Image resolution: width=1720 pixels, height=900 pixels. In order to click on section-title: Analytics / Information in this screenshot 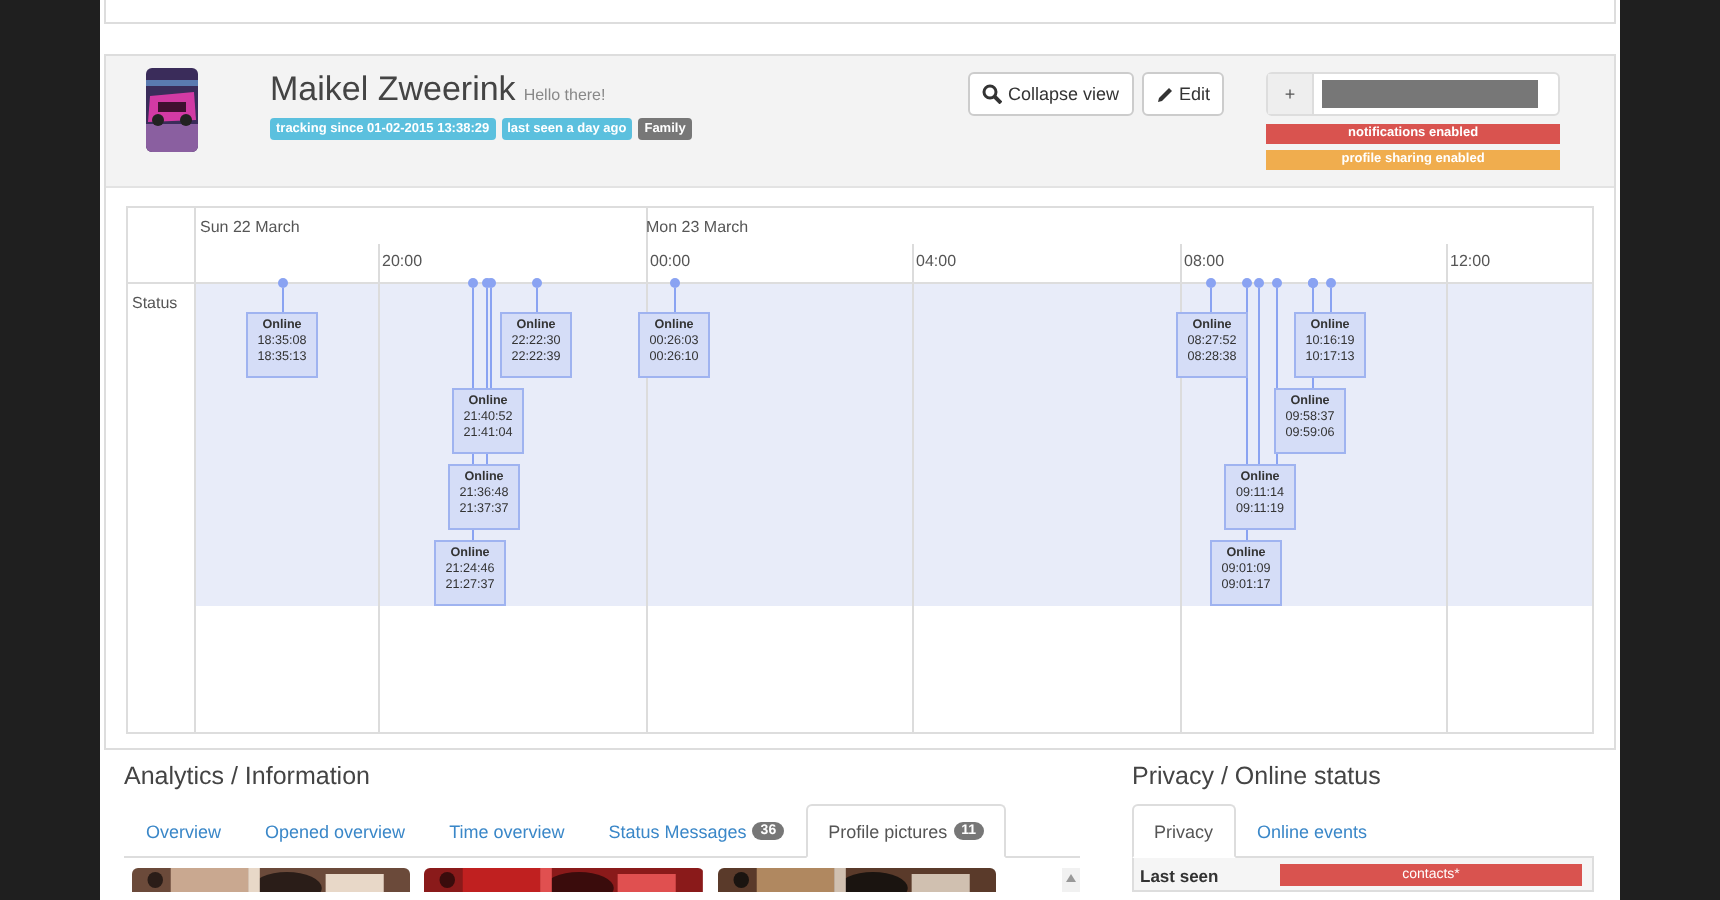, I will do `click(248, 778)`.